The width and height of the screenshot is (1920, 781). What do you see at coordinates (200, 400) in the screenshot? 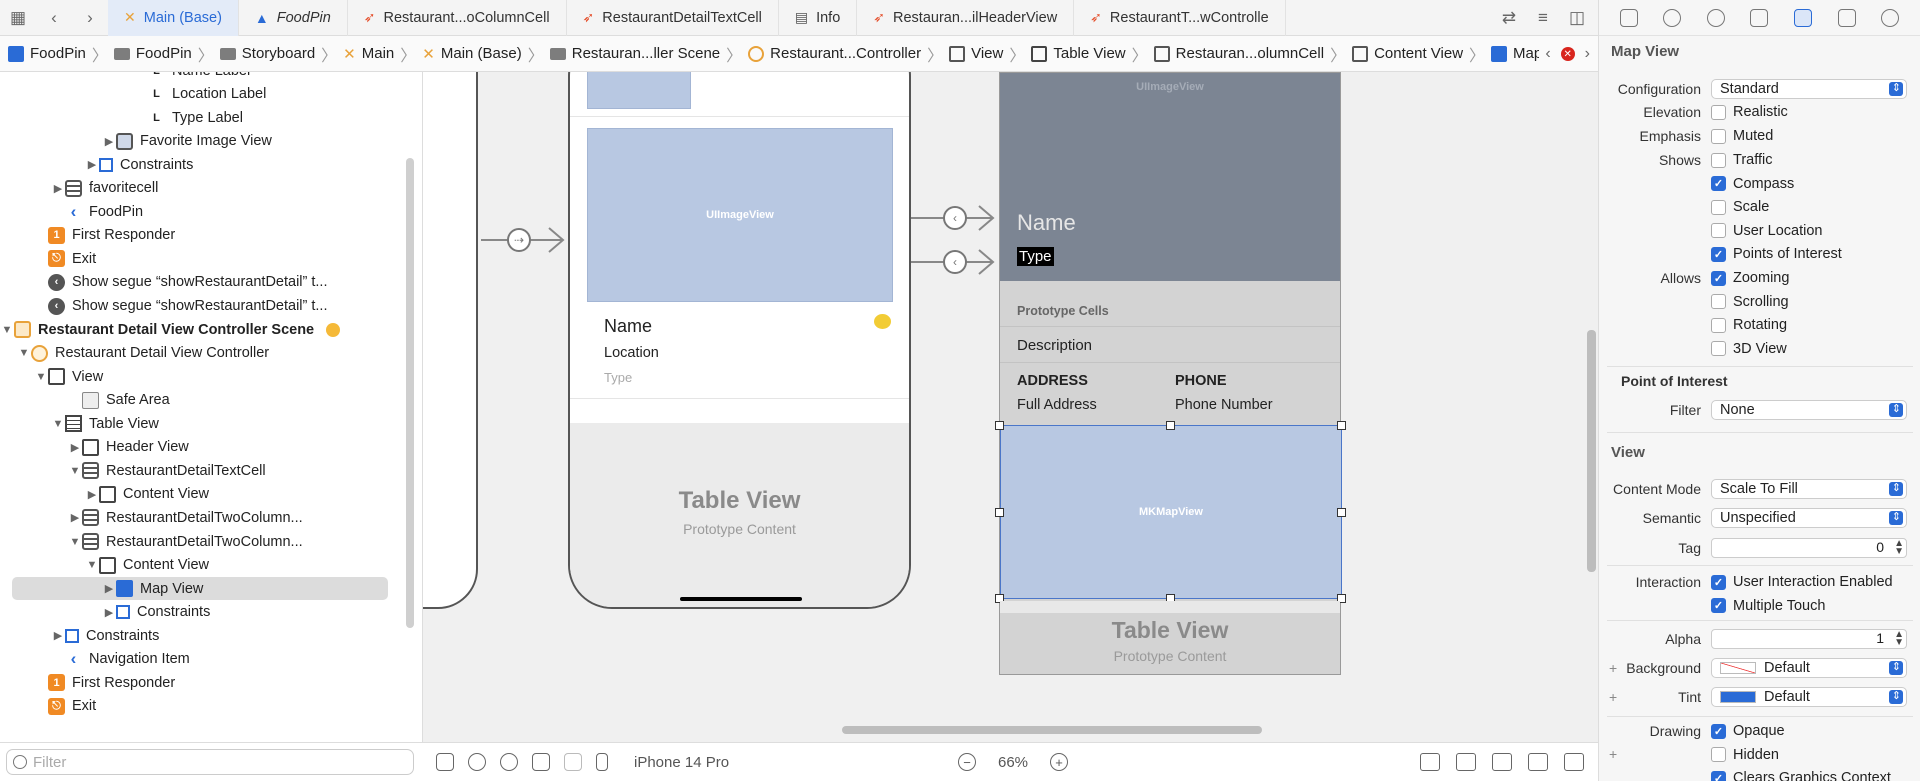
I see `outline-row: Safe Area` at bounding box center [200, 400].